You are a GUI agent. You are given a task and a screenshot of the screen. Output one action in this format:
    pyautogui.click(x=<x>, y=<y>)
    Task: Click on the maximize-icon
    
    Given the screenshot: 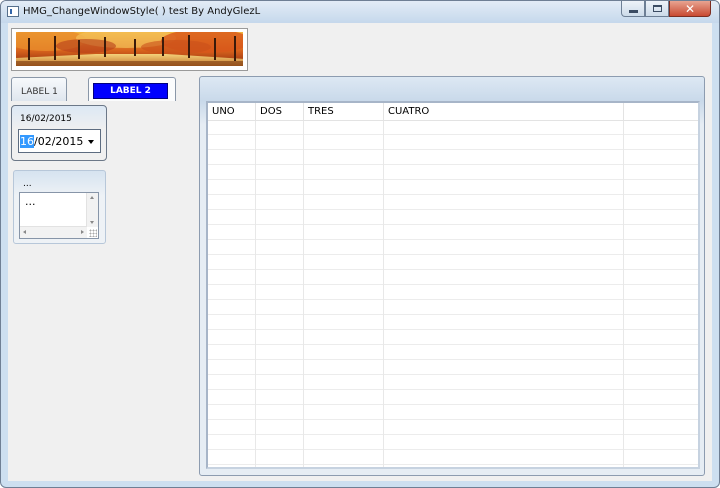 What is the action you would take?
    pyautogui.click(x=657, y=8)
    